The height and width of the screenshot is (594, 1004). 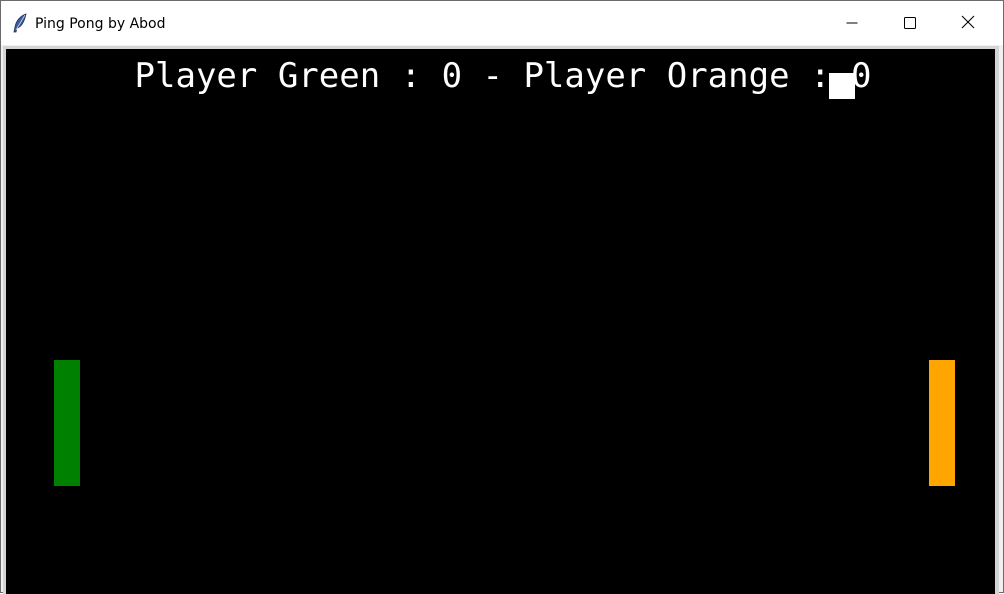 I want to click on title-bar: Ping Pong by Abod, so click(x=502, y=23).